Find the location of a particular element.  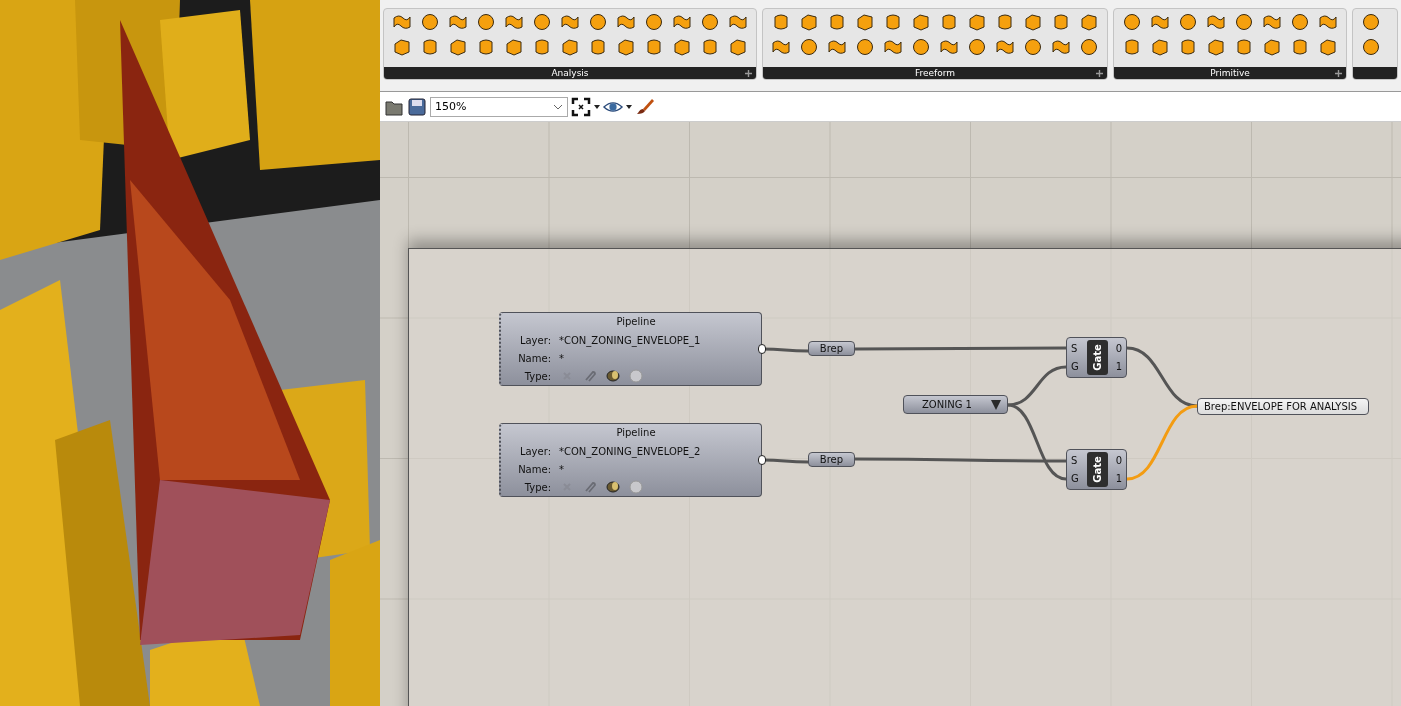

param-node: Brep:ENVELOPE FOR ANALYSIS is located at coordinates (1283, 406).